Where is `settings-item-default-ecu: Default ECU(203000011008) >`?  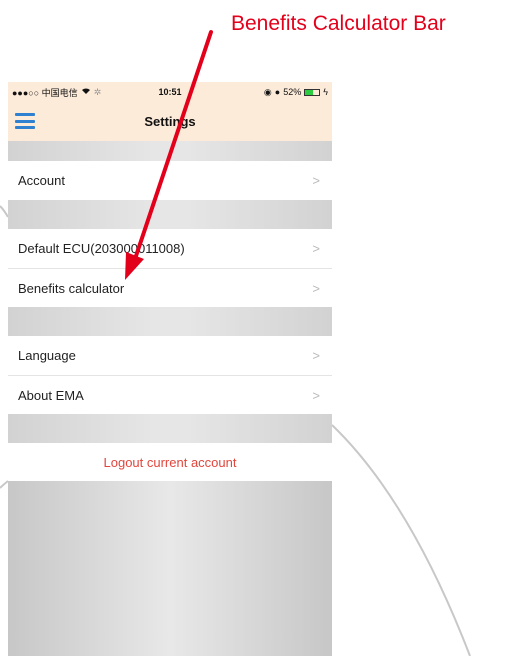 settings-item-default-ecu: Default ECU(203000011008) > is located at coordinates (170, 248).